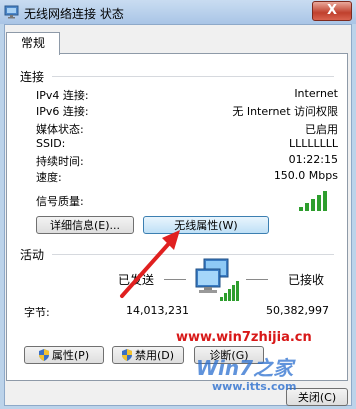 The width and height of the screenshot is (356, 409). What do you see at coordinates (193, 76) in the screenshot?
I see `connection-separator` at bounding box center [193, 76].